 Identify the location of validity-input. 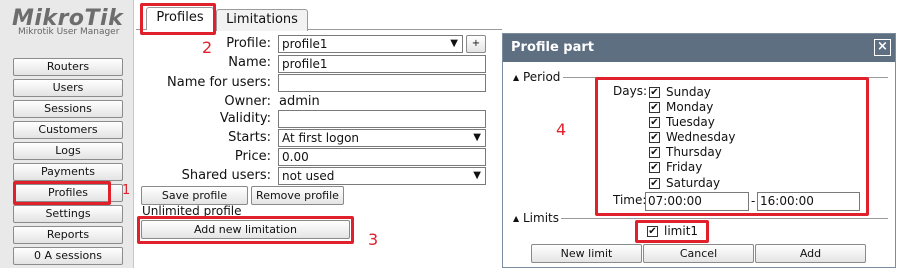
(382, 119).